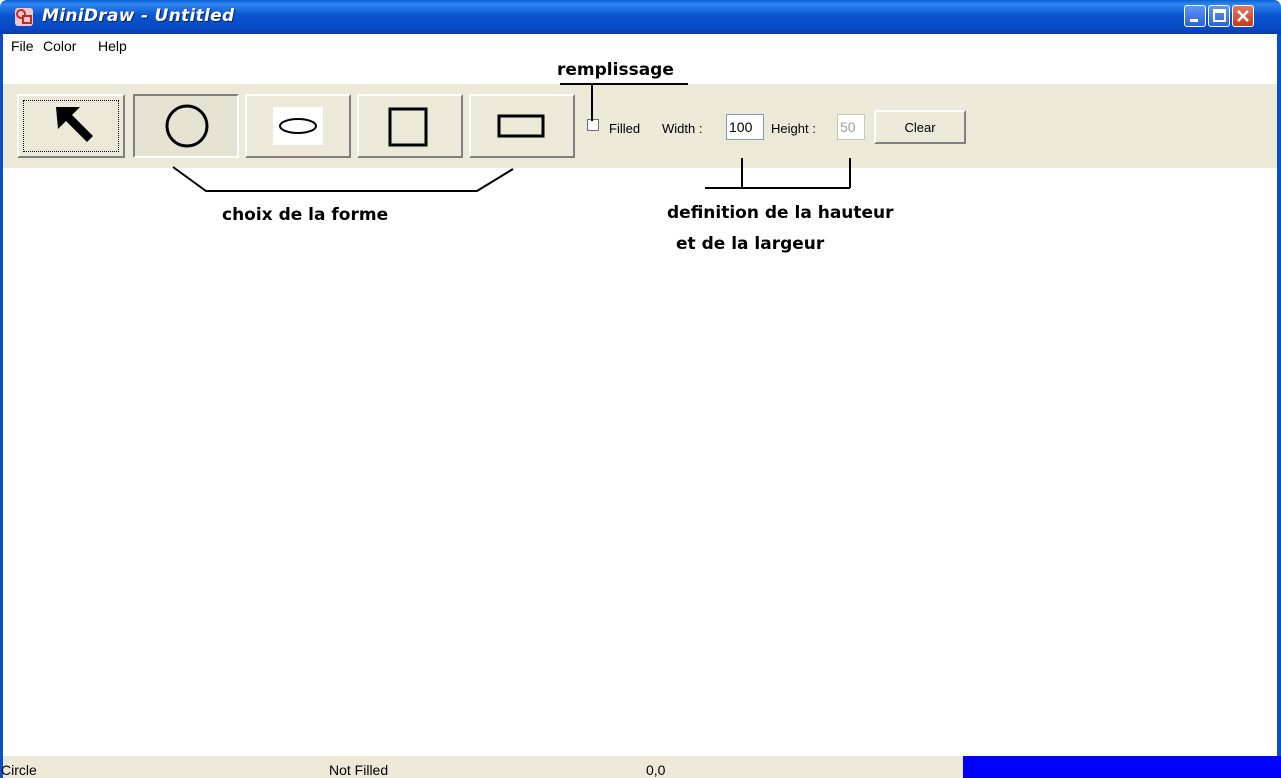 The width and height of the screenshot is (1281, 778). I want to click on size-annotation-line1: definition de la hauteur, so click(780, 213).